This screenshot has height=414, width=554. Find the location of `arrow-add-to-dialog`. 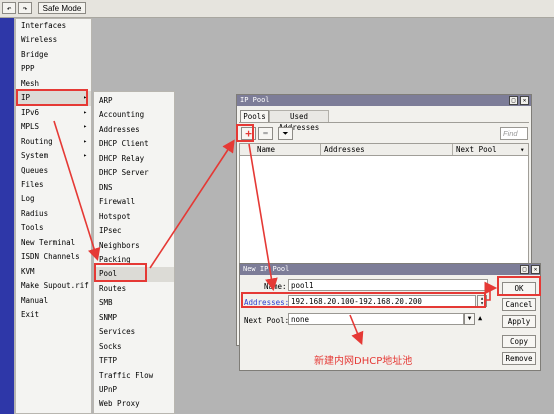

arrow-add-to-dialog is located at coordinates (263, 217).